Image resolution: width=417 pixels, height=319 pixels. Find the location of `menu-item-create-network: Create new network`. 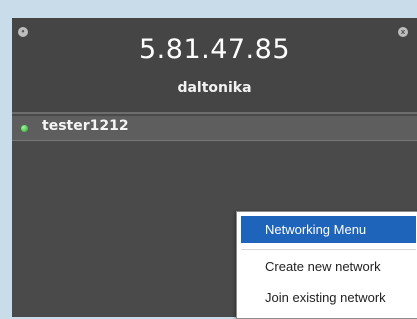

menu-item-create-network: Create new network is located at coordinates (323, 266).